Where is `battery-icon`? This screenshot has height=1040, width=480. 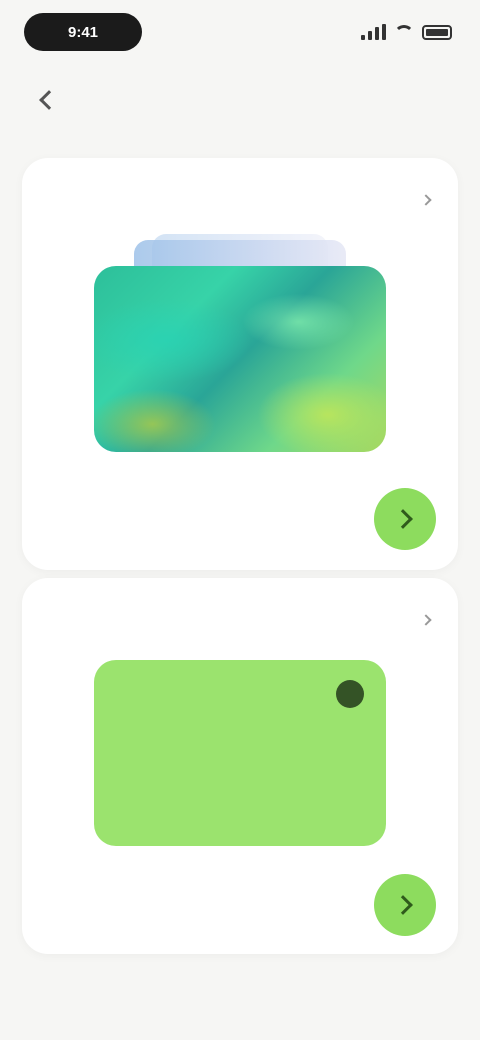
battery-icon is located at coordinates (437, 32).